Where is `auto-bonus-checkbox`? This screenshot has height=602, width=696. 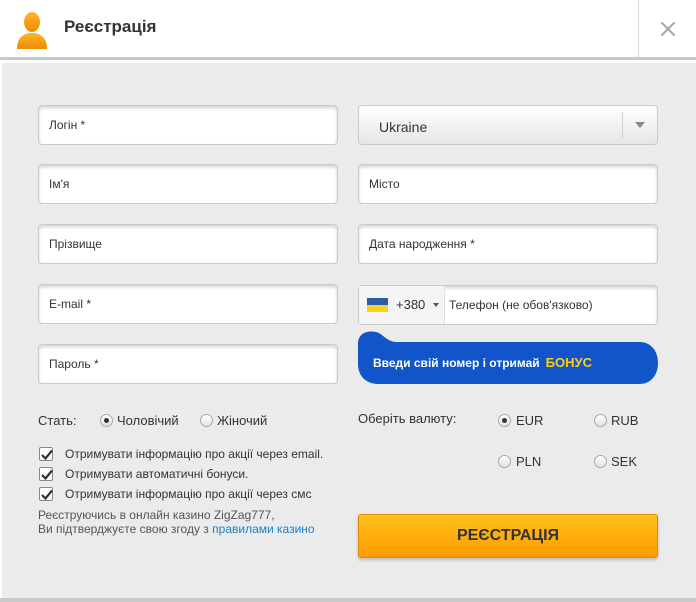 auto-bonus-checkbox is located at coordinates (46, 474).